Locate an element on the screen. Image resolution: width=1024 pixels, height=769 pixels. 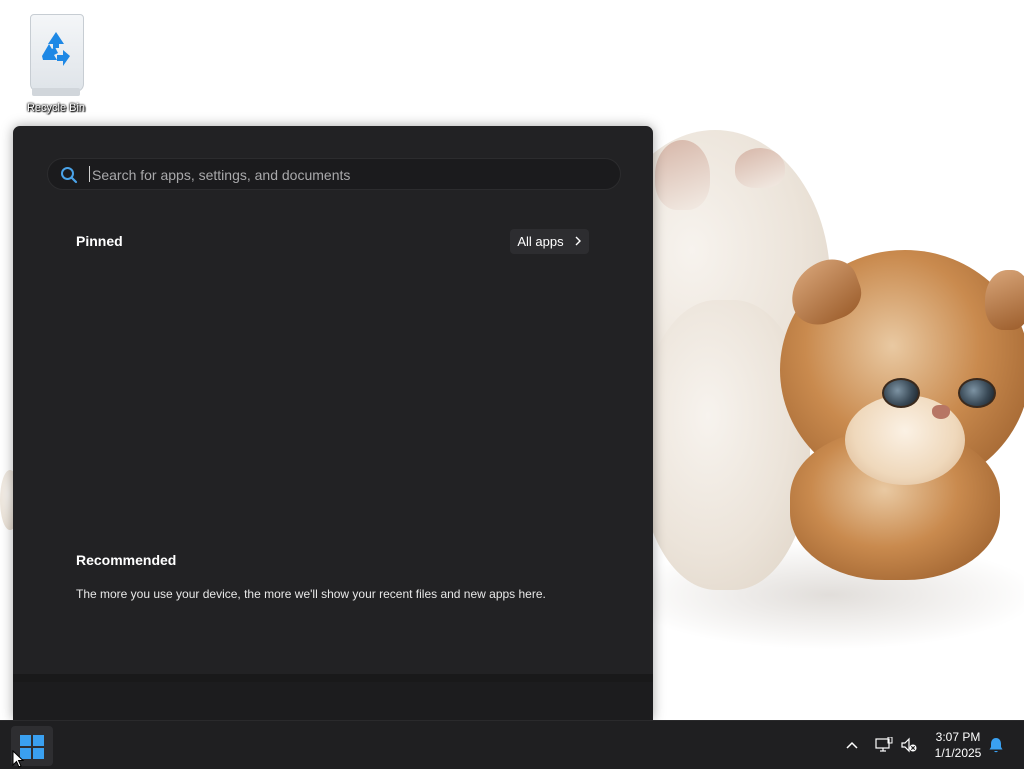
network-icon is located at coordinates (884, 745).